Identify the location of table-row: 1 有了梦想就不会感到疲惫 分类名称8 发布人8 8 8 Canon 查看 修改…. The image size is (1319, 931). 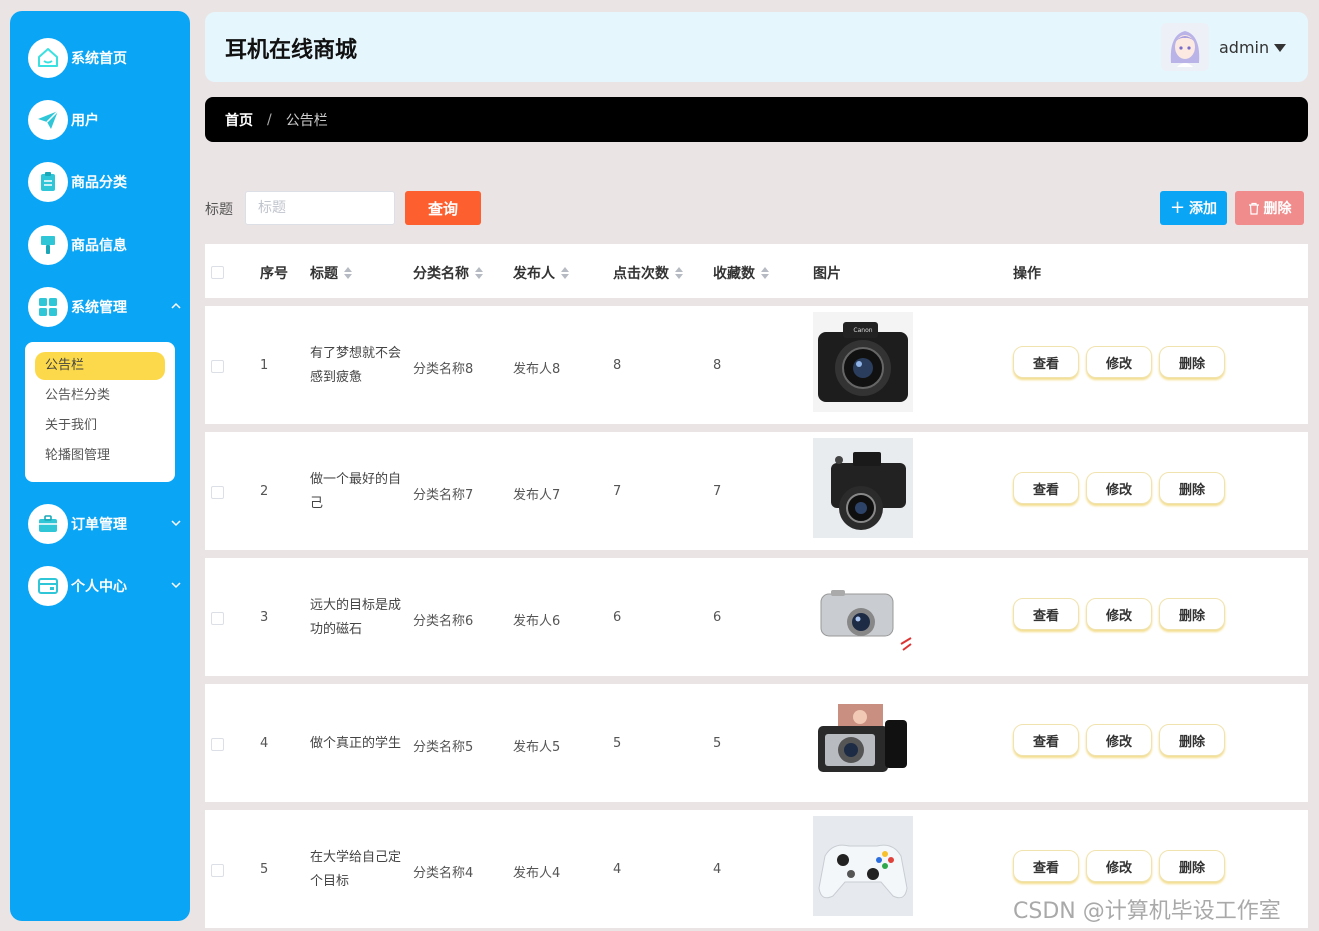
(756, 365).